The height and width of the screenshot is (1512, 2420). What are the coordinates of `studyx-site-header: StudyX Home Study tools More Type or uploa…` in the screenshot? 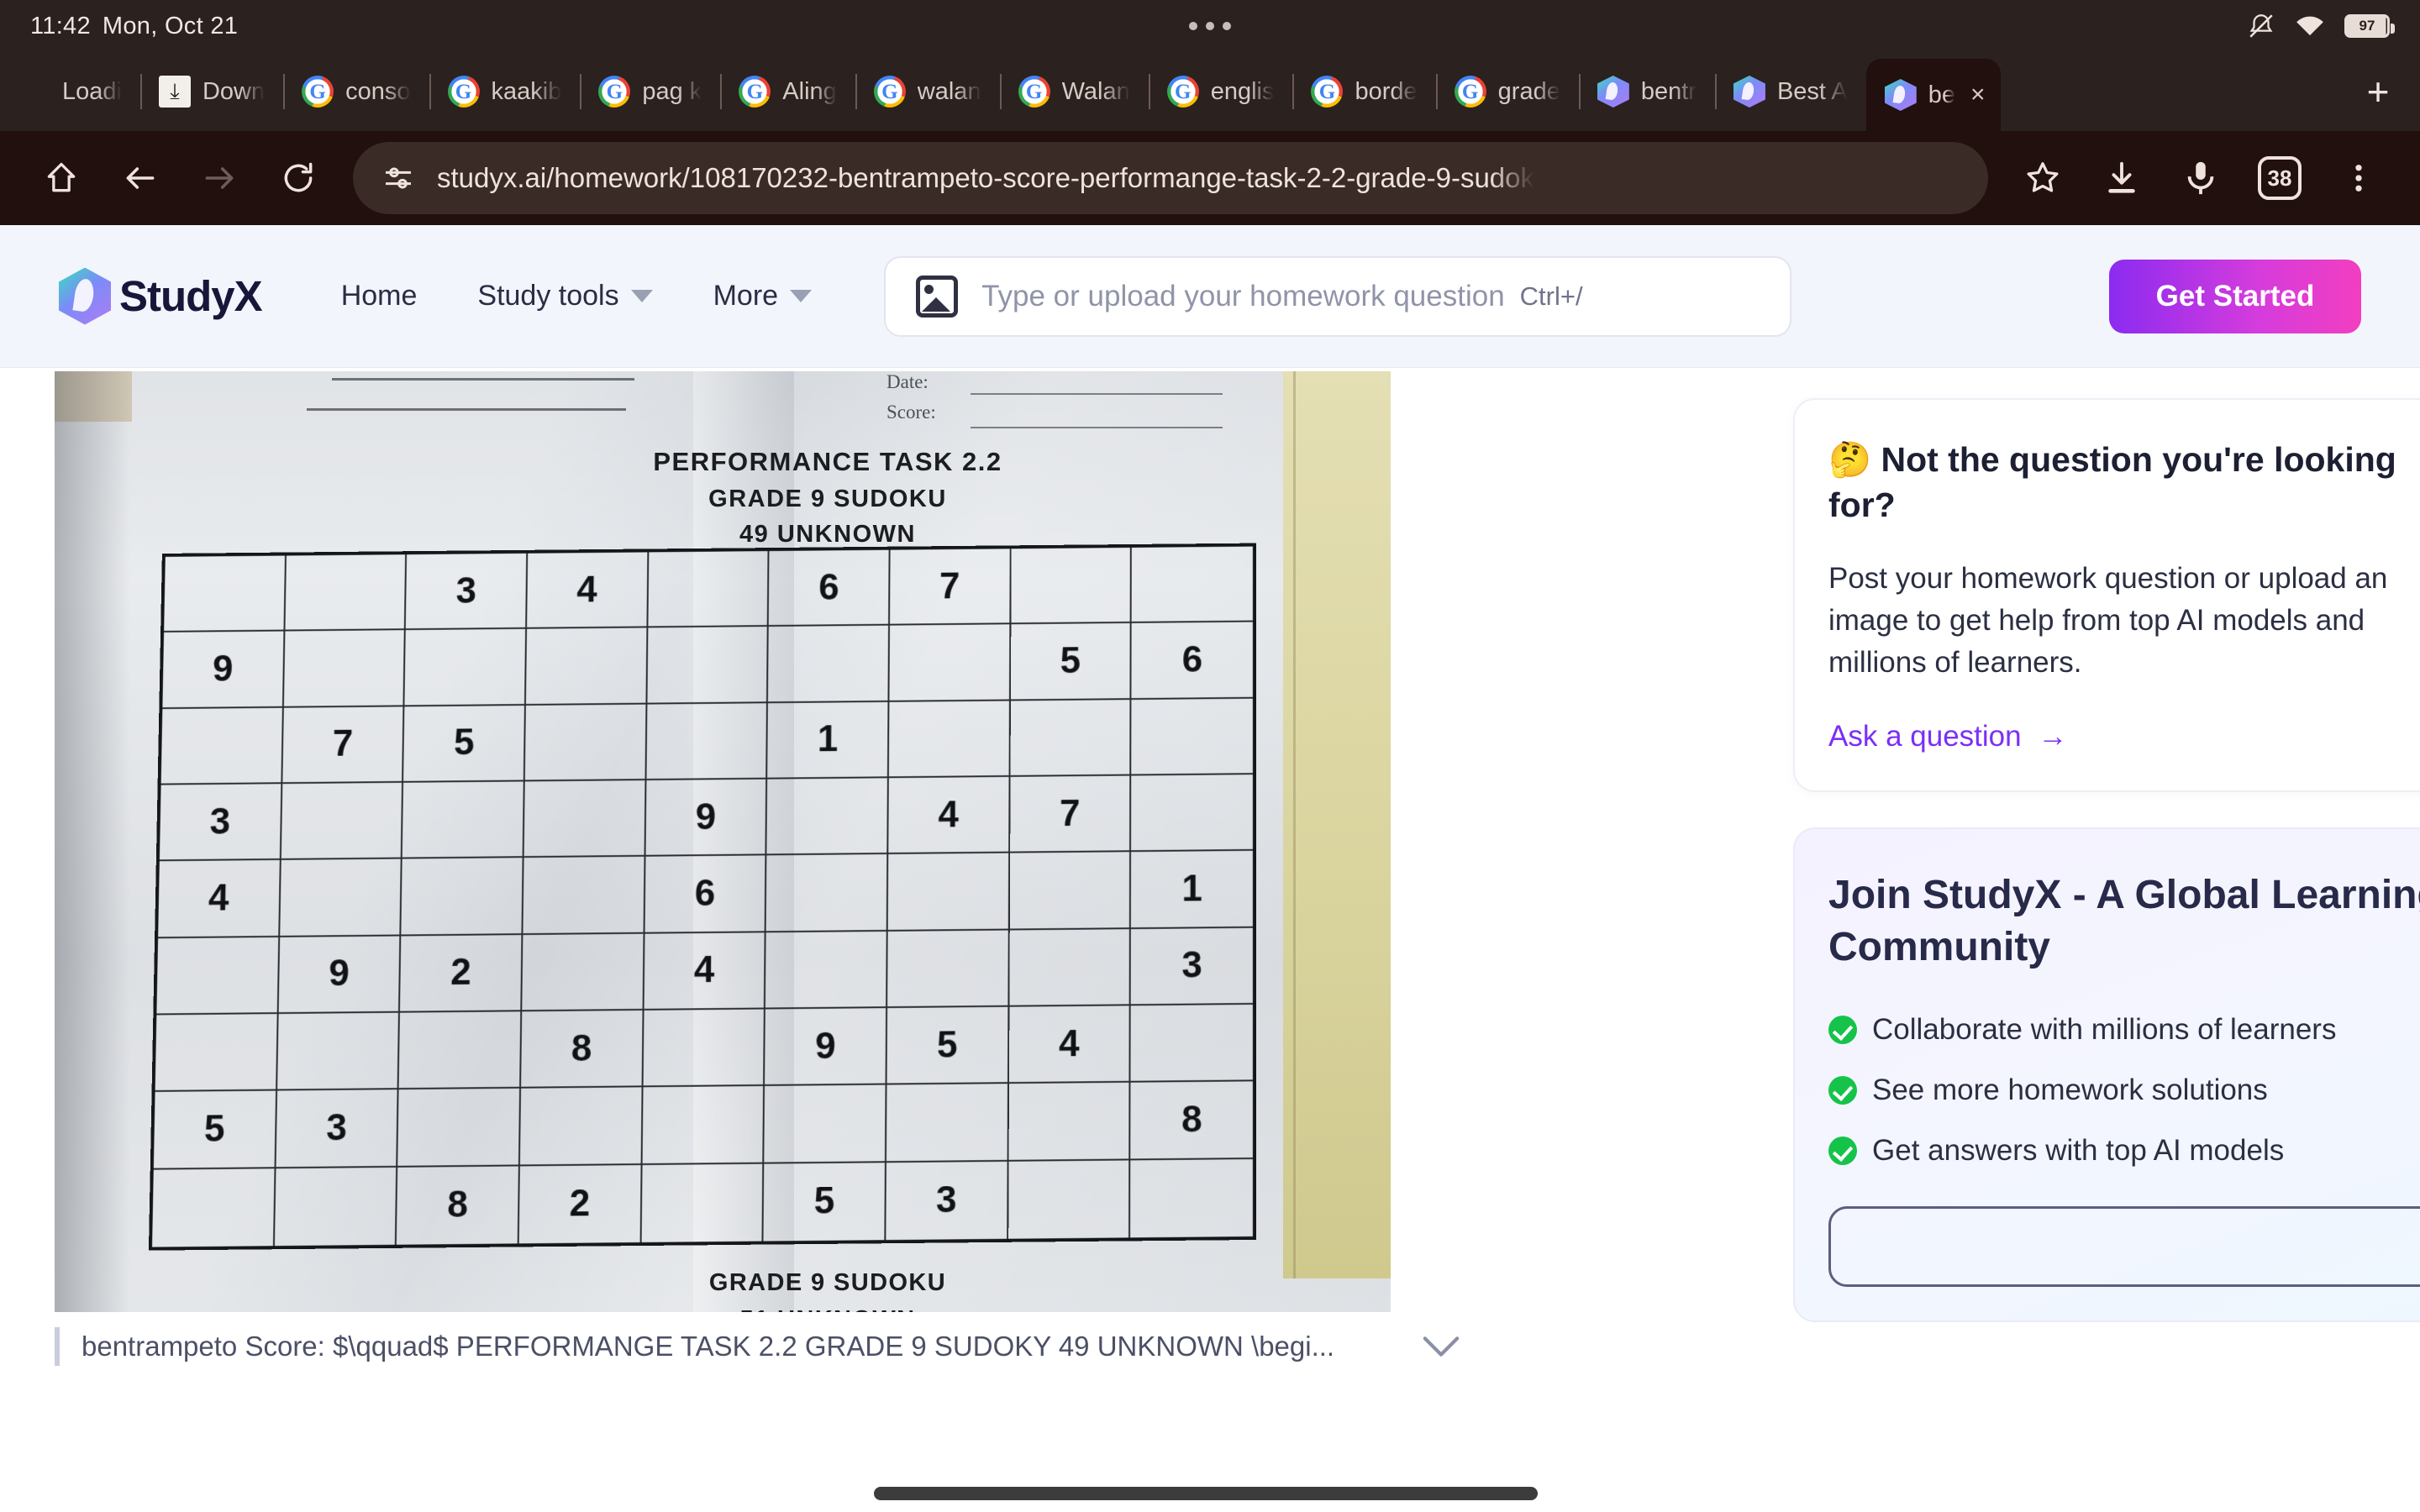 It's located at (1210, 296).